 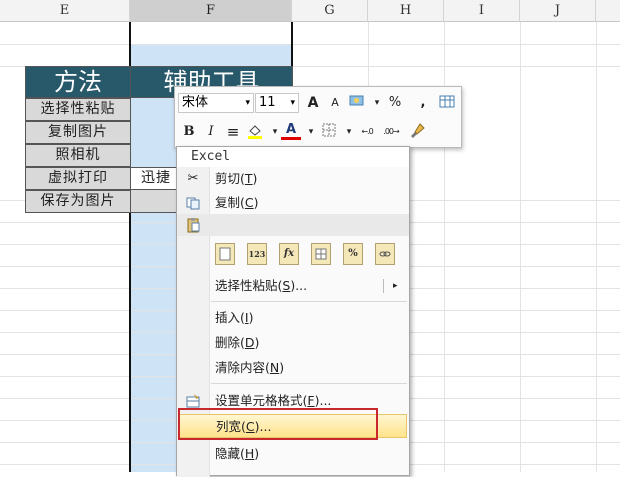 I want to click on menu-item-paste-special-label: 选择性粘贴(, so click(x=249, y=285).